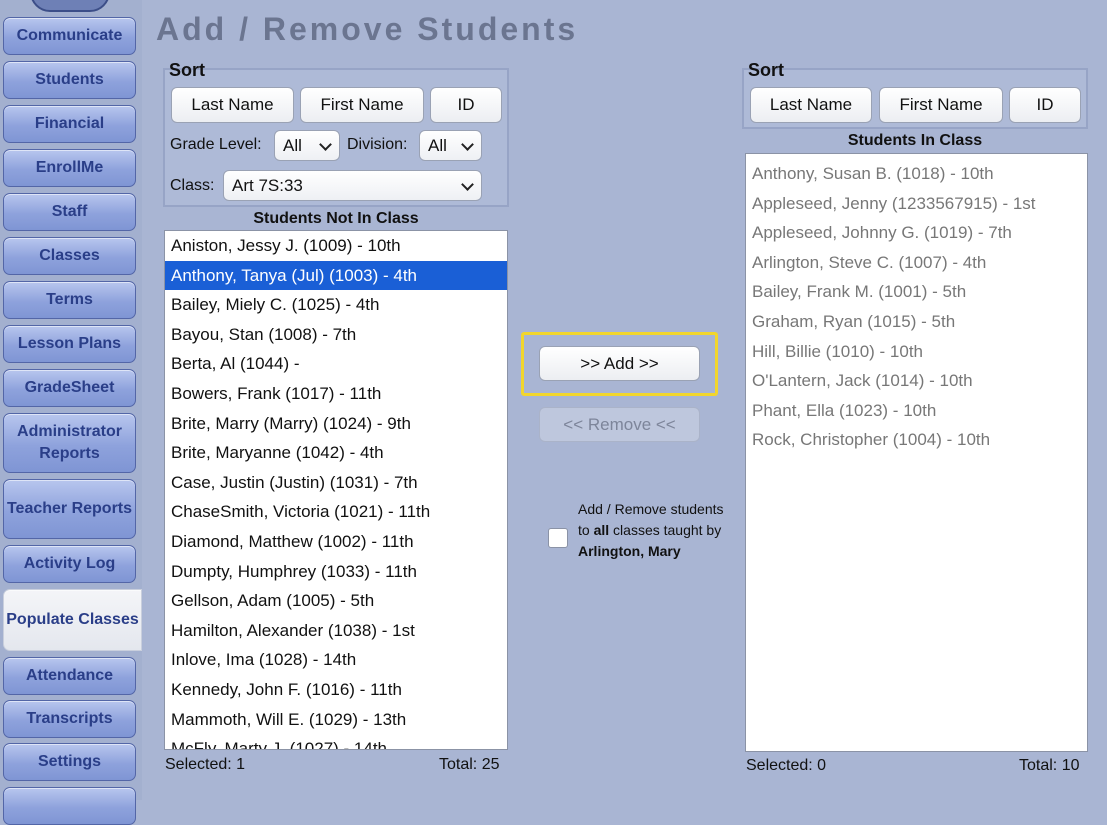  What do you see at coordinates (619, 363) in the screenshot?
I see `add-button: >> Add >>` at bounding box center [619, 363].